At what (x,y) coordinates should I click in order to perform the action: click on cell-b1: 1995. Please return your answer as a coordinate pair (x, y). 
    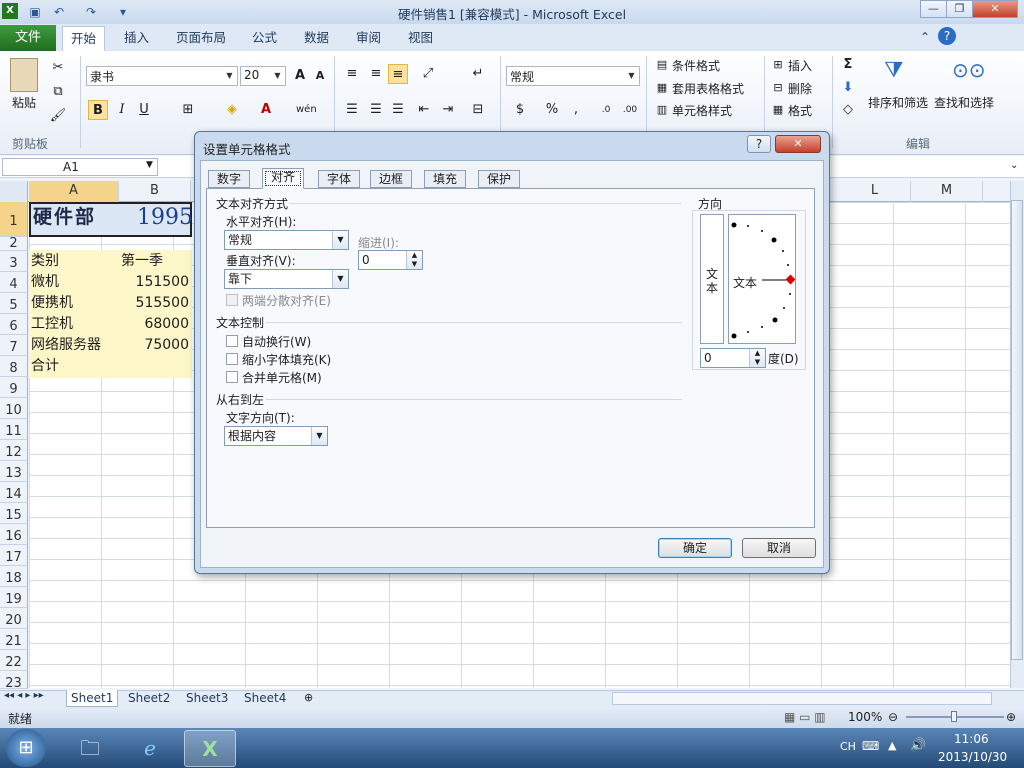
    Looking at the image, I should click on (165, 218).